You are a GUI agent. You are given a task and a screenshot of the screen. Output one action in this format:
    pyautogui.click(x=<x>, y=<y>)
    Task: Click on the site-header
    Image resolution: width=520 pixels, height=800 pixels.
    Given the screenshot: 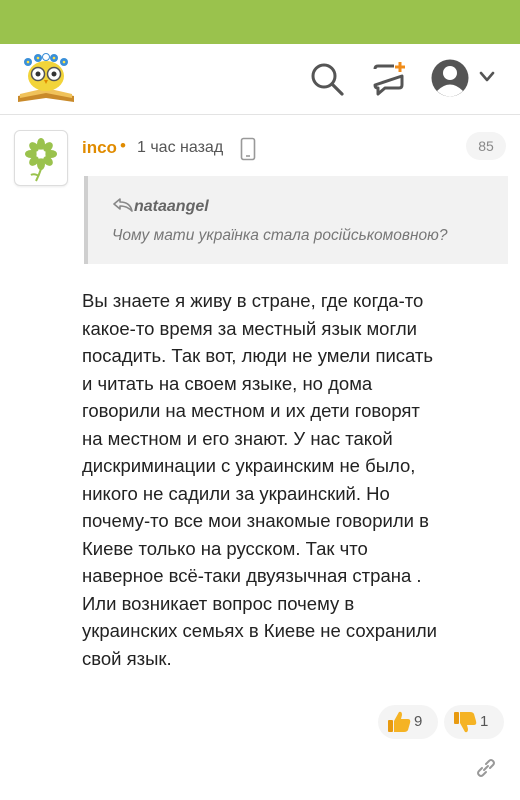 What is the action you would take?
    pyautogui.click(x=260, y=79)
    